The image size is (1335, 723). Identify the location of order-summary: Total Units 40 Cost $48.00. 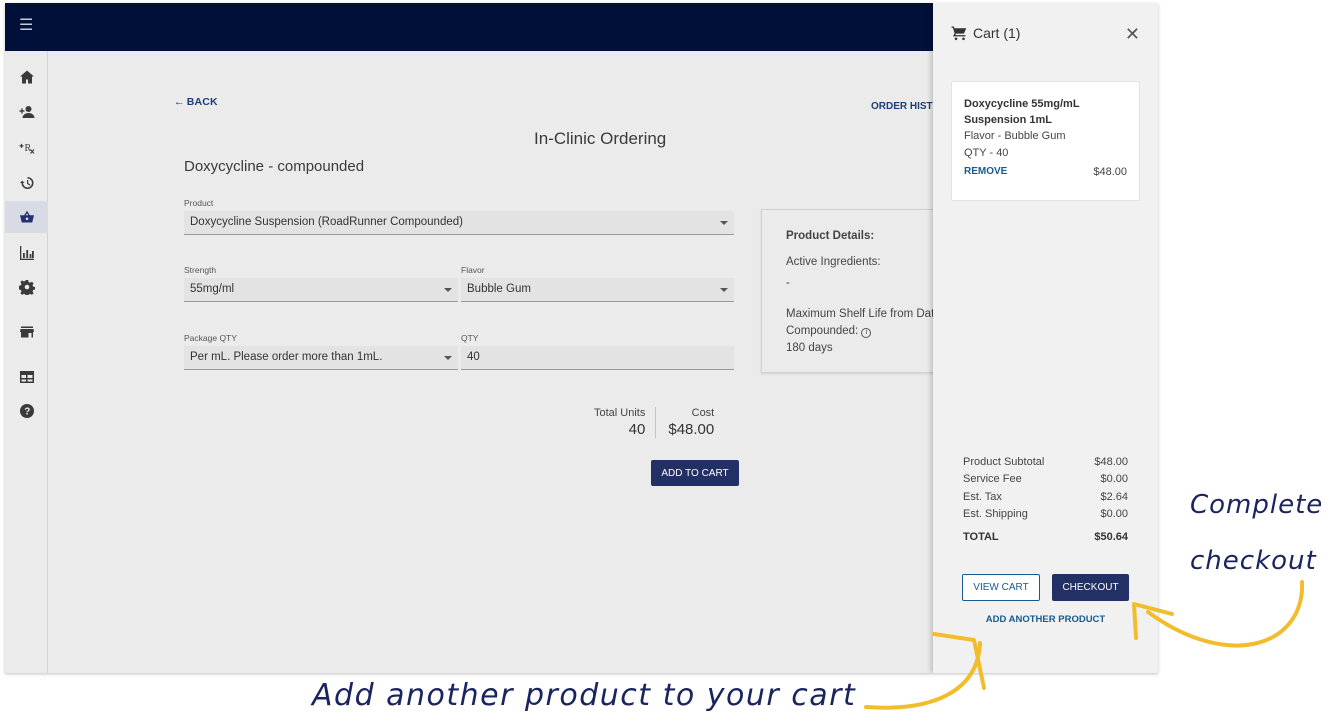
(654, 422).